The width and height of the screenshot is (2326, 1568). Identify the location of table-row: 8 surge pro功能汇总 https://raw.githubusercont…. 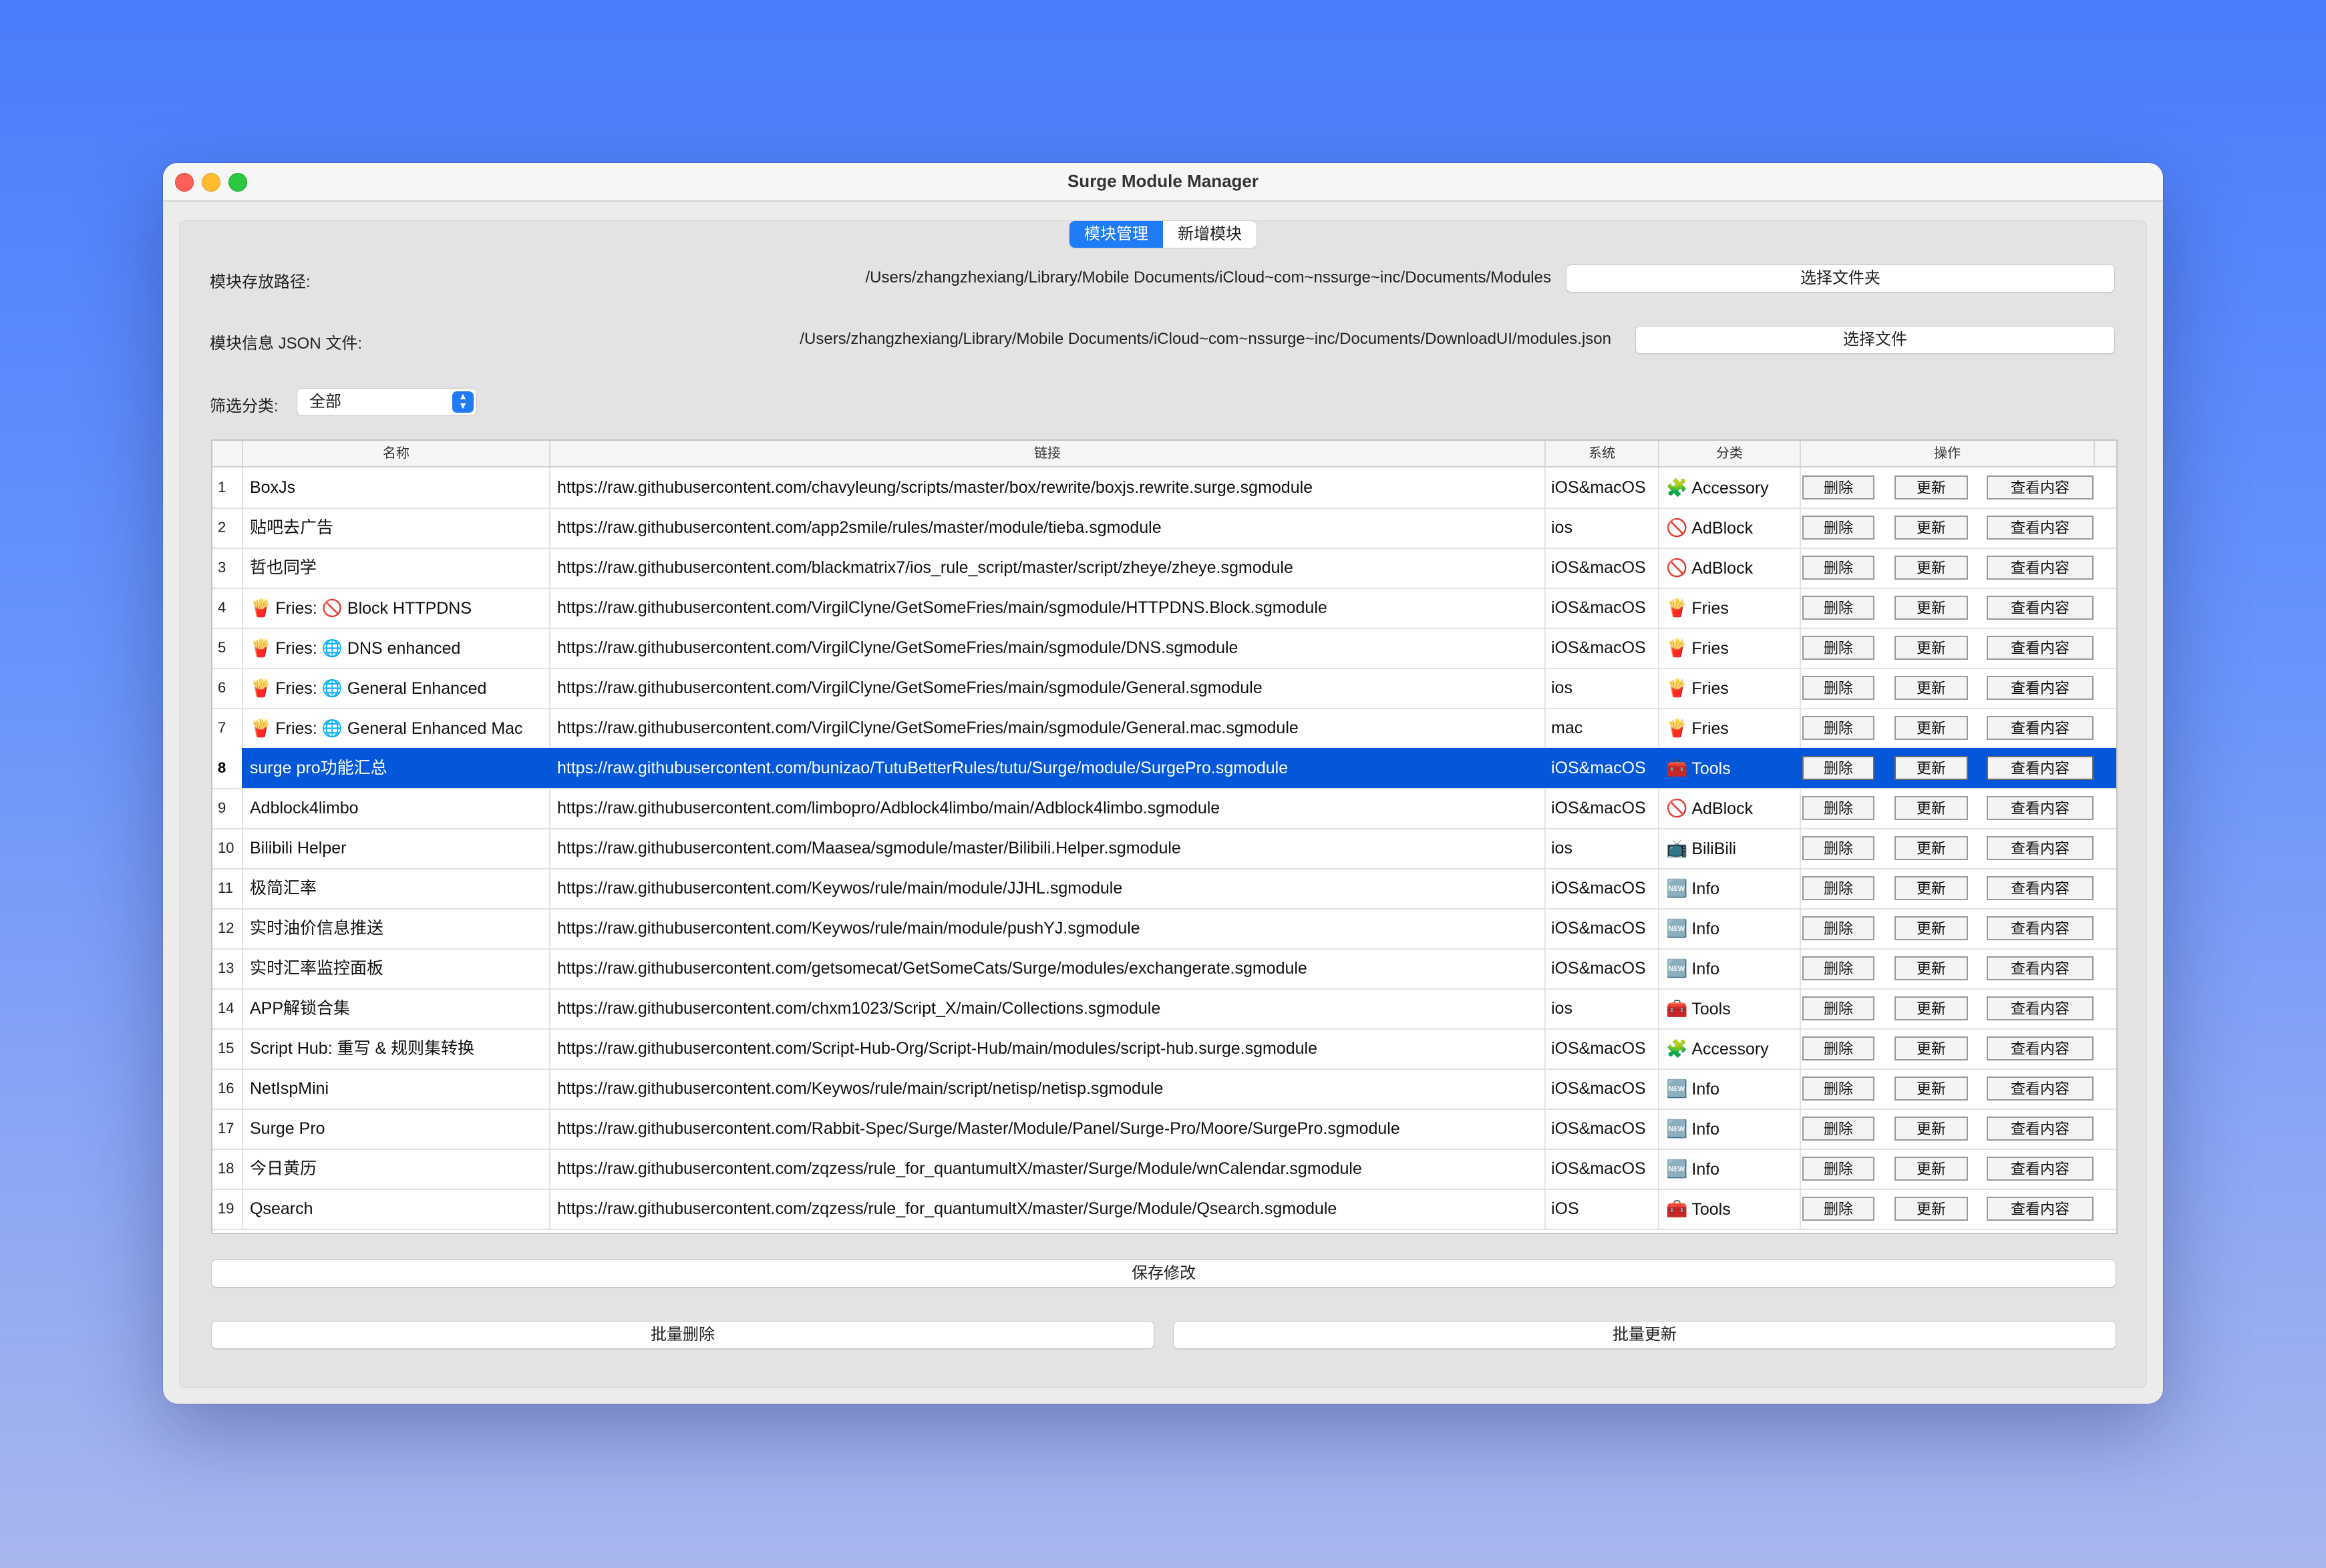
(1164, 768).